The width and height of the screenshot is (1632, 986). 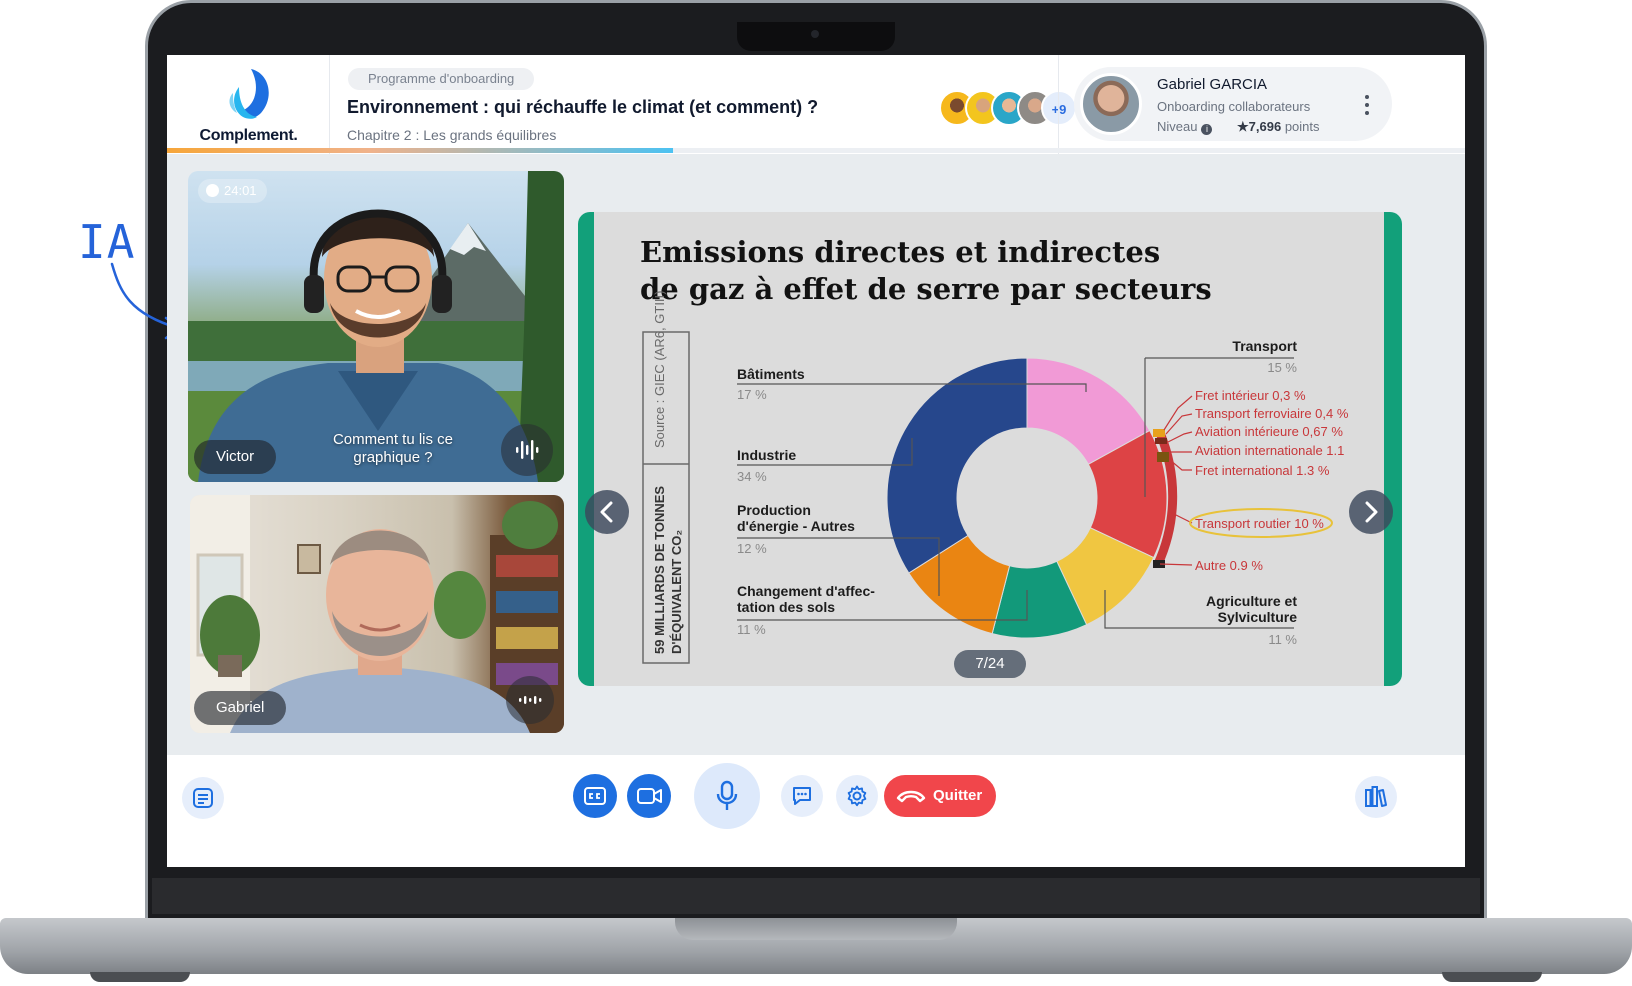 What do you see at coordinates (911, 796) in the screenshot?
I see `hang-up-icon` at bounding box center [911, 796].